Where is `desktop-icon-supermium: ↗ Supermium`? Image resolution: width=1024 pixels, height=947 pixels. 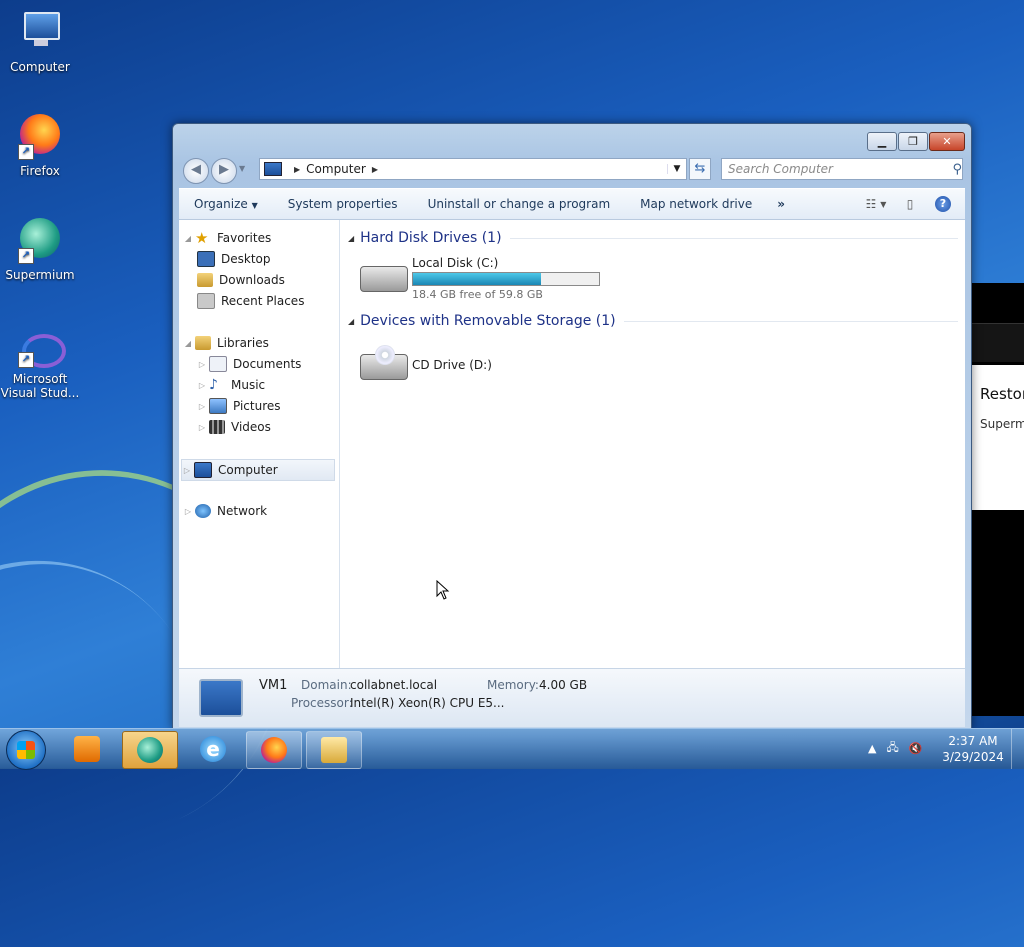
desktop-icon-supermium: ↗ Supermium is located at coordinates (40, 249).